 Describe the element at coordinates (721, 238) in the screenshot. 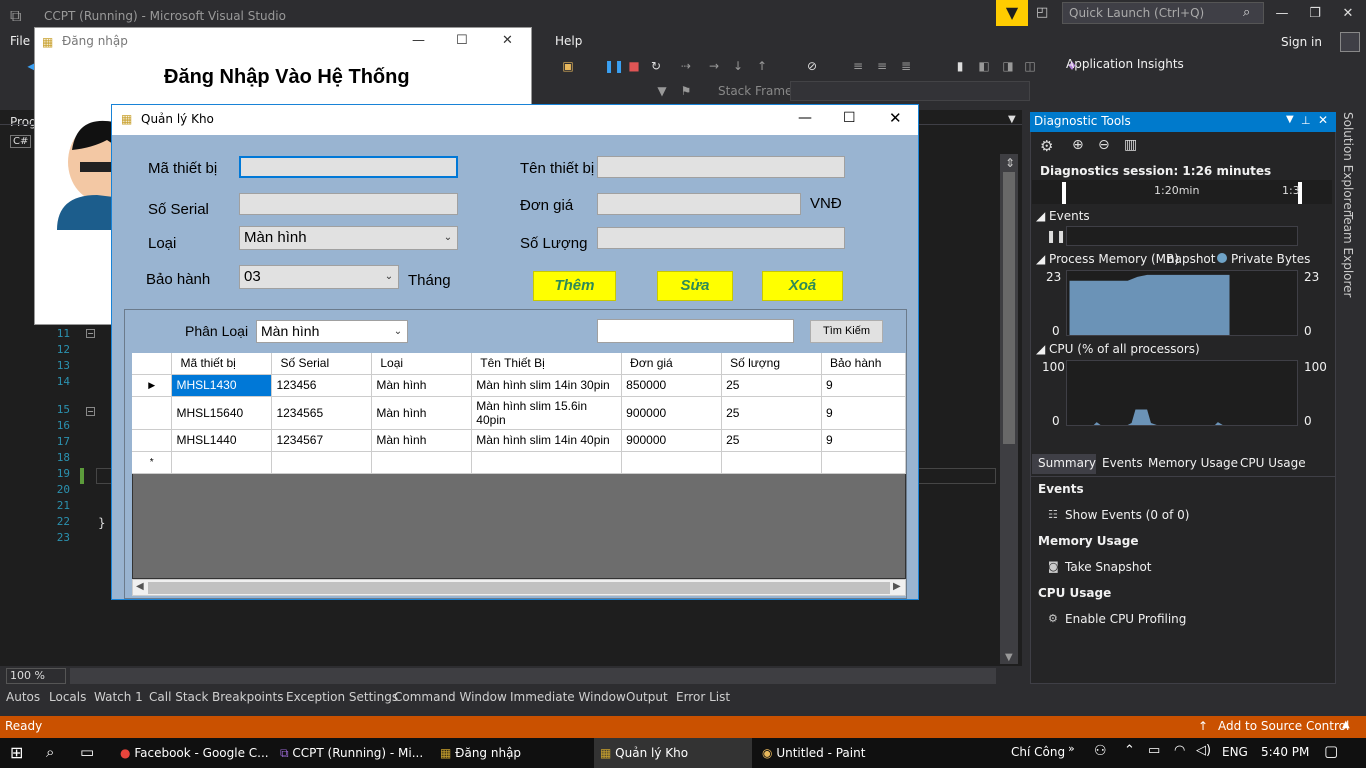

I see `so-luong-input` at that location.